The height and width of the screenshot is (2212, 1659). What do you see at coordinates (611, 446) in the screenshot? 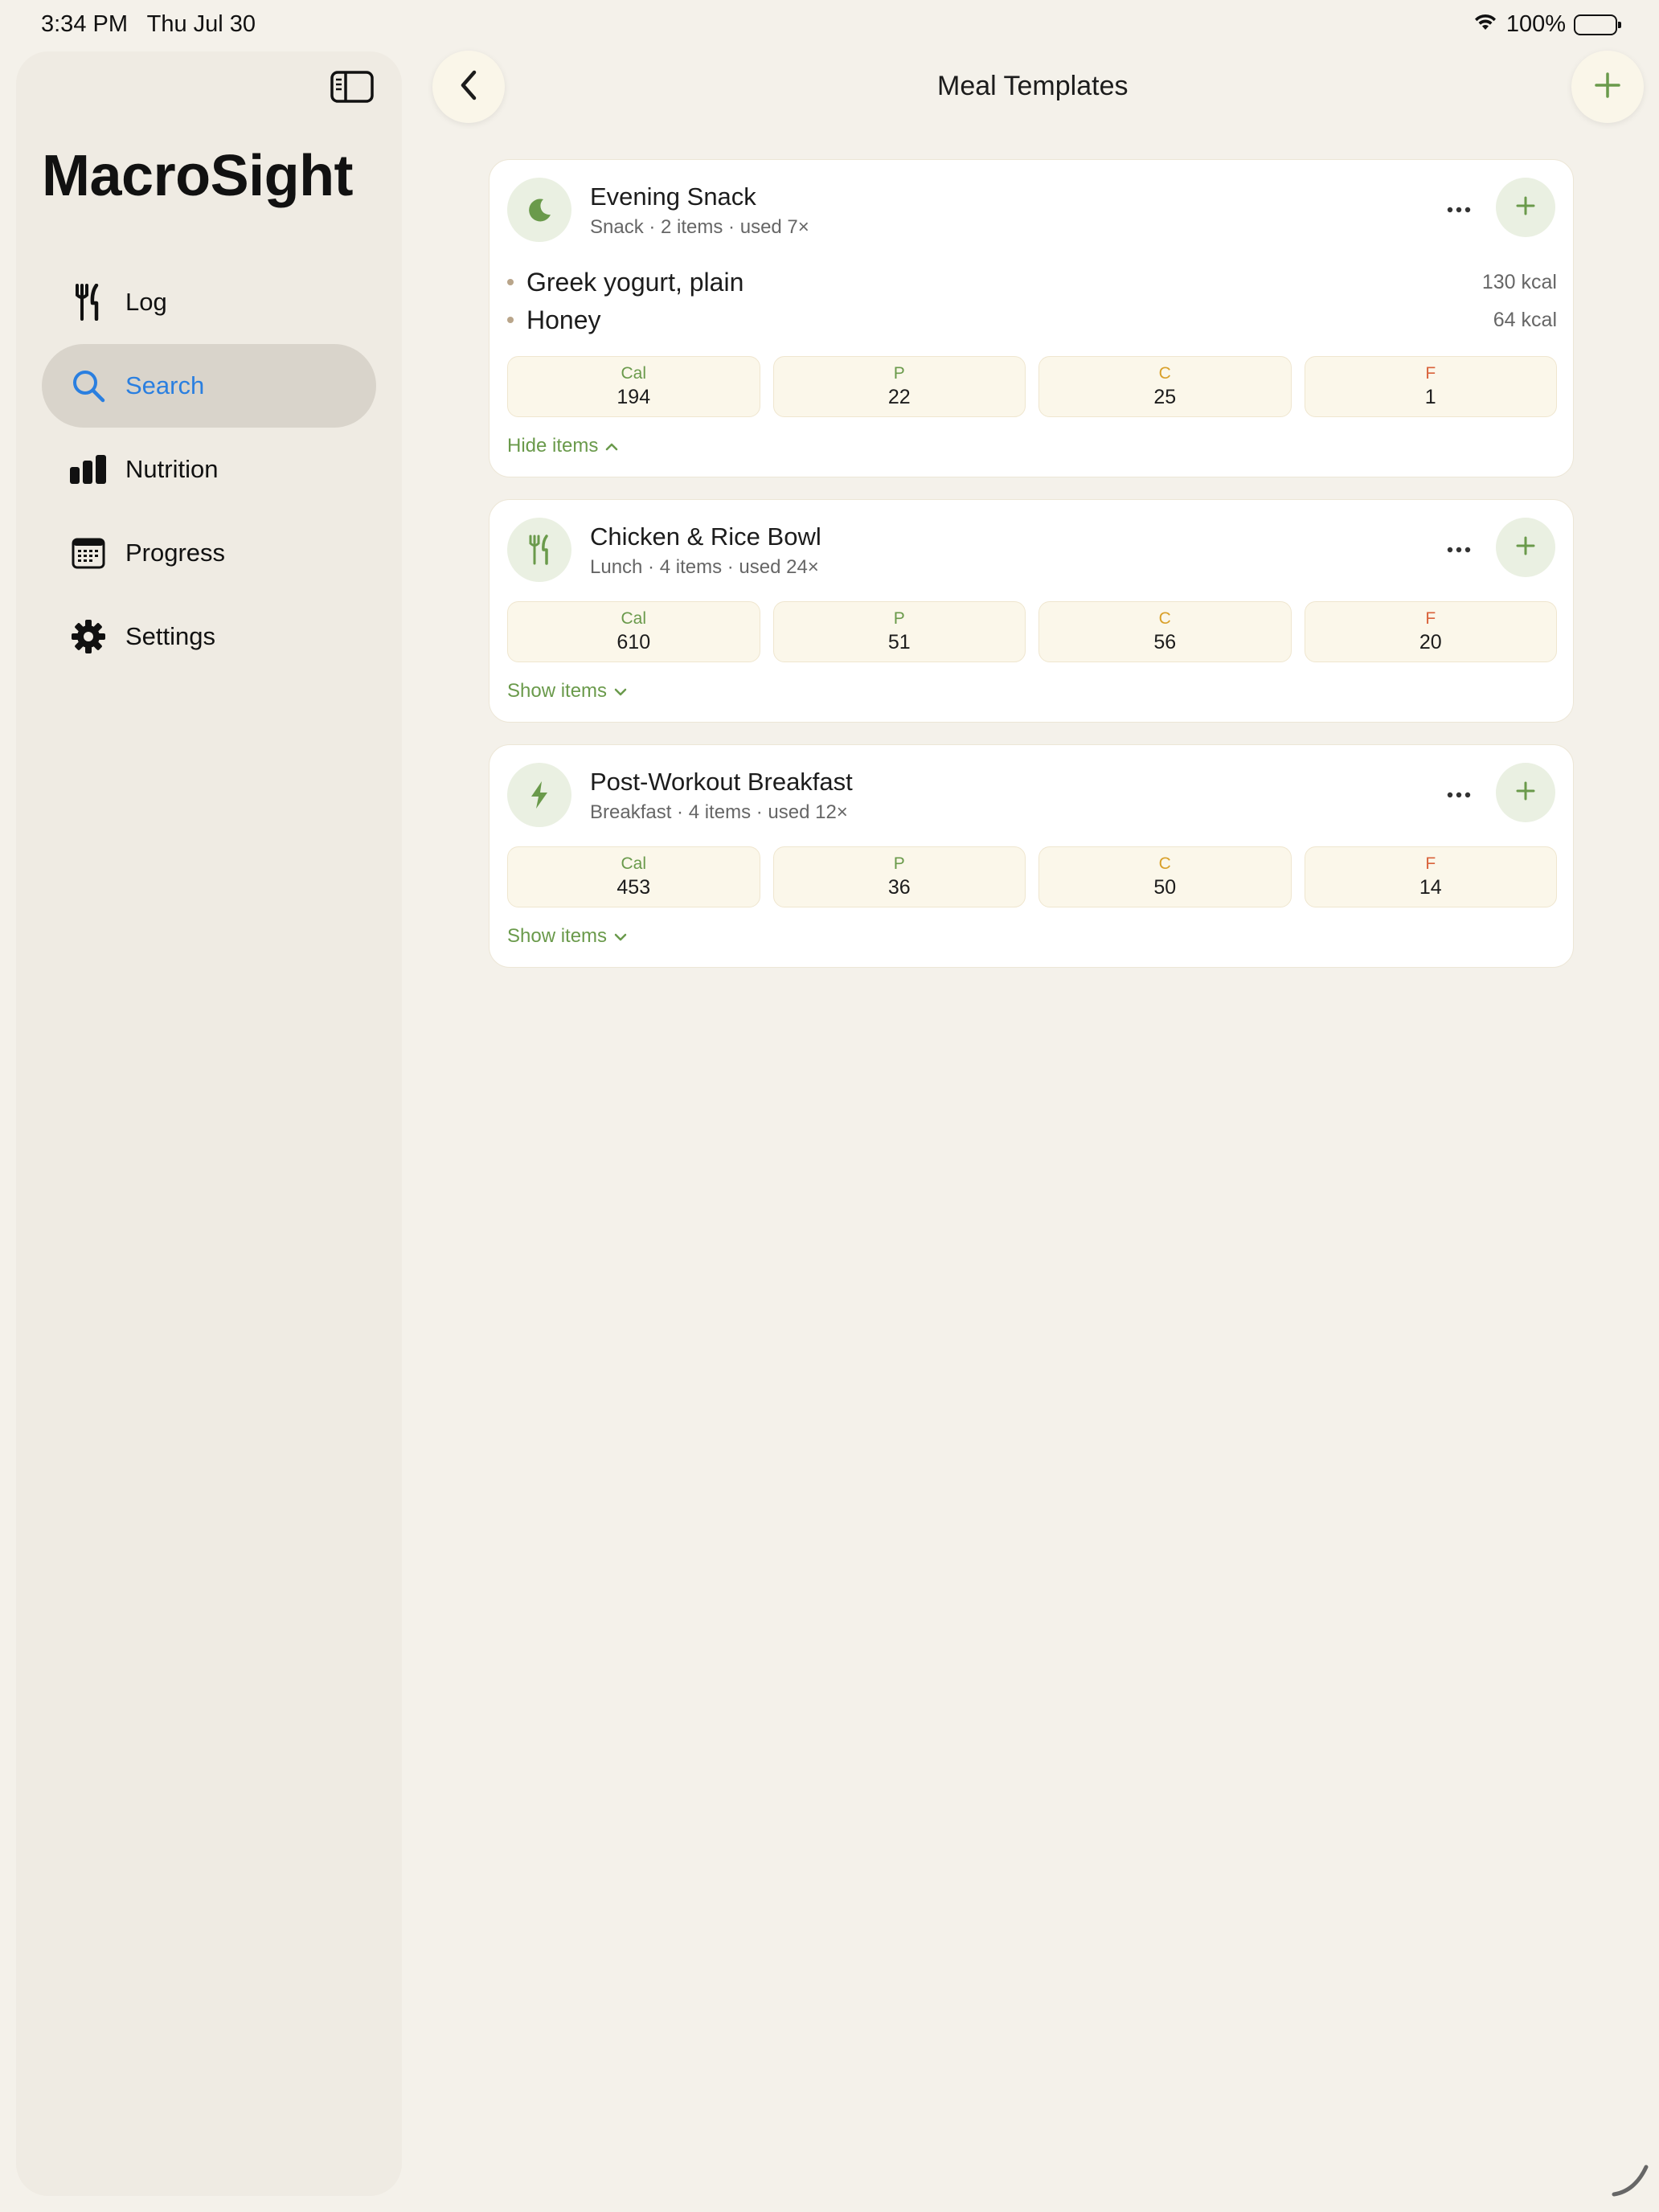
I see `chevron-up-icon` at bounding box center [611, 446].